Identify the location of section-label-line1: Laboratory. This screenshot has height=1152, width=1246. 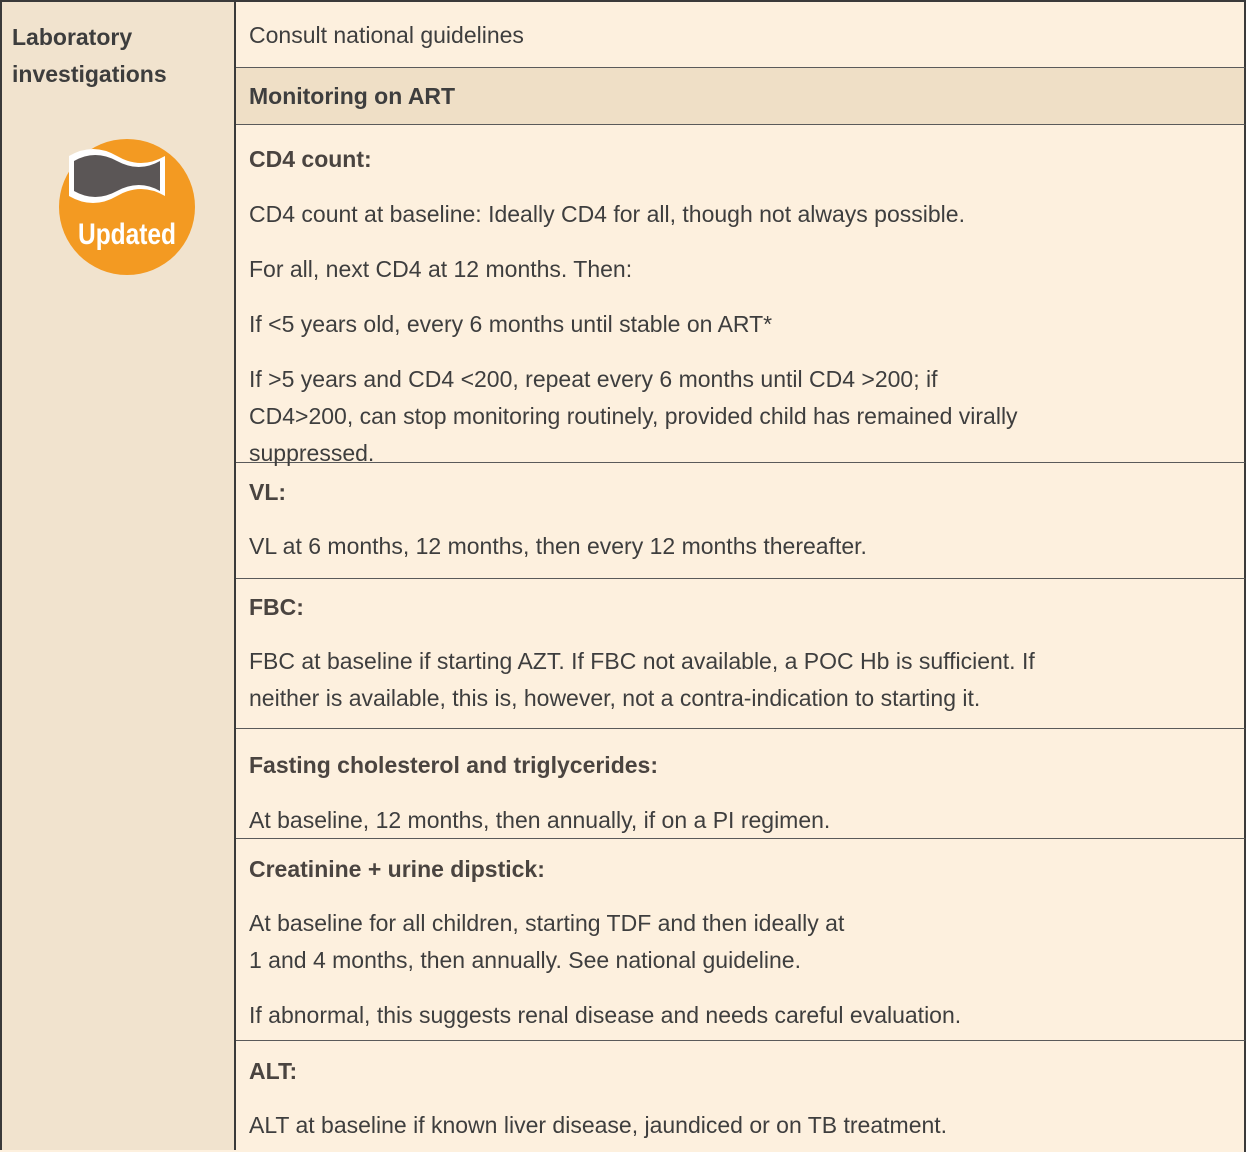
(72, 37).